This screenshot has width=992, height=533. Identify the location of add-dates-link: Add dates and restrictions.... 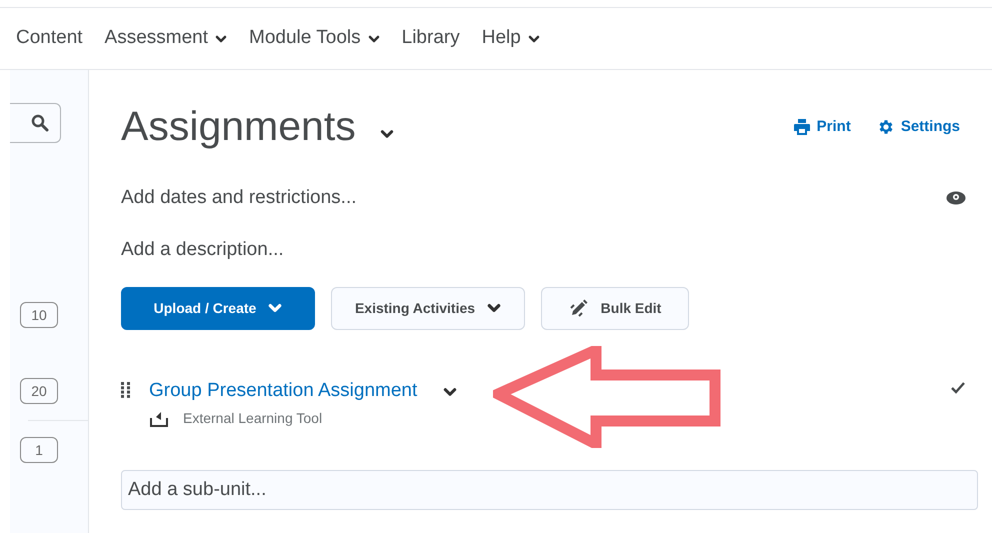
(239, 198).